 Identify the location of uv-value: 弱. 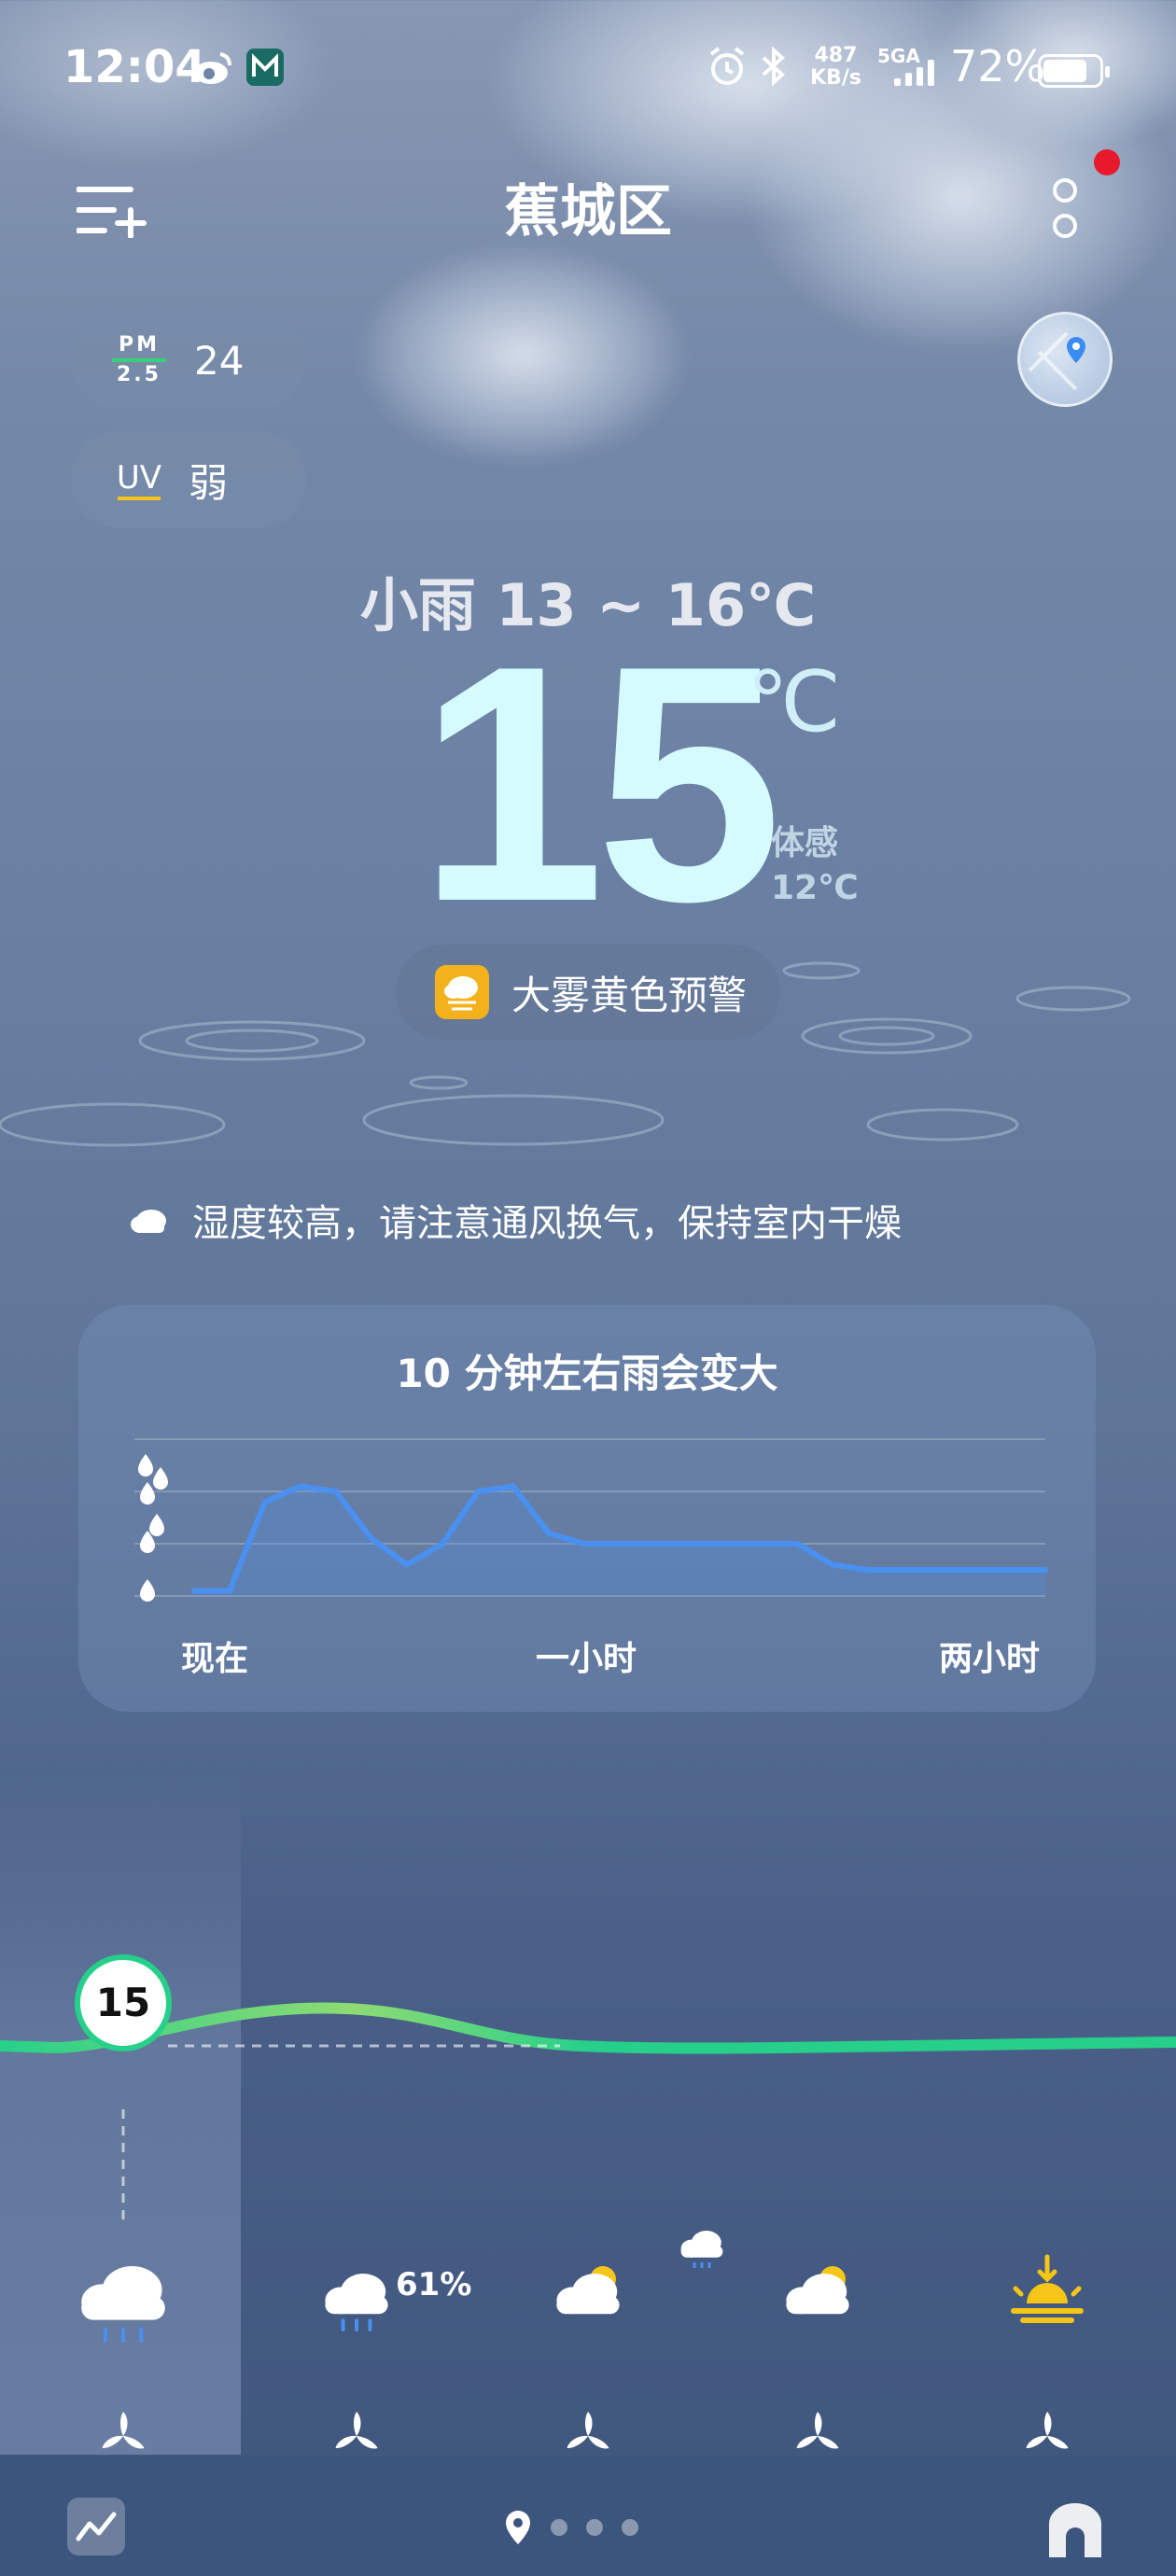
(209, 482).